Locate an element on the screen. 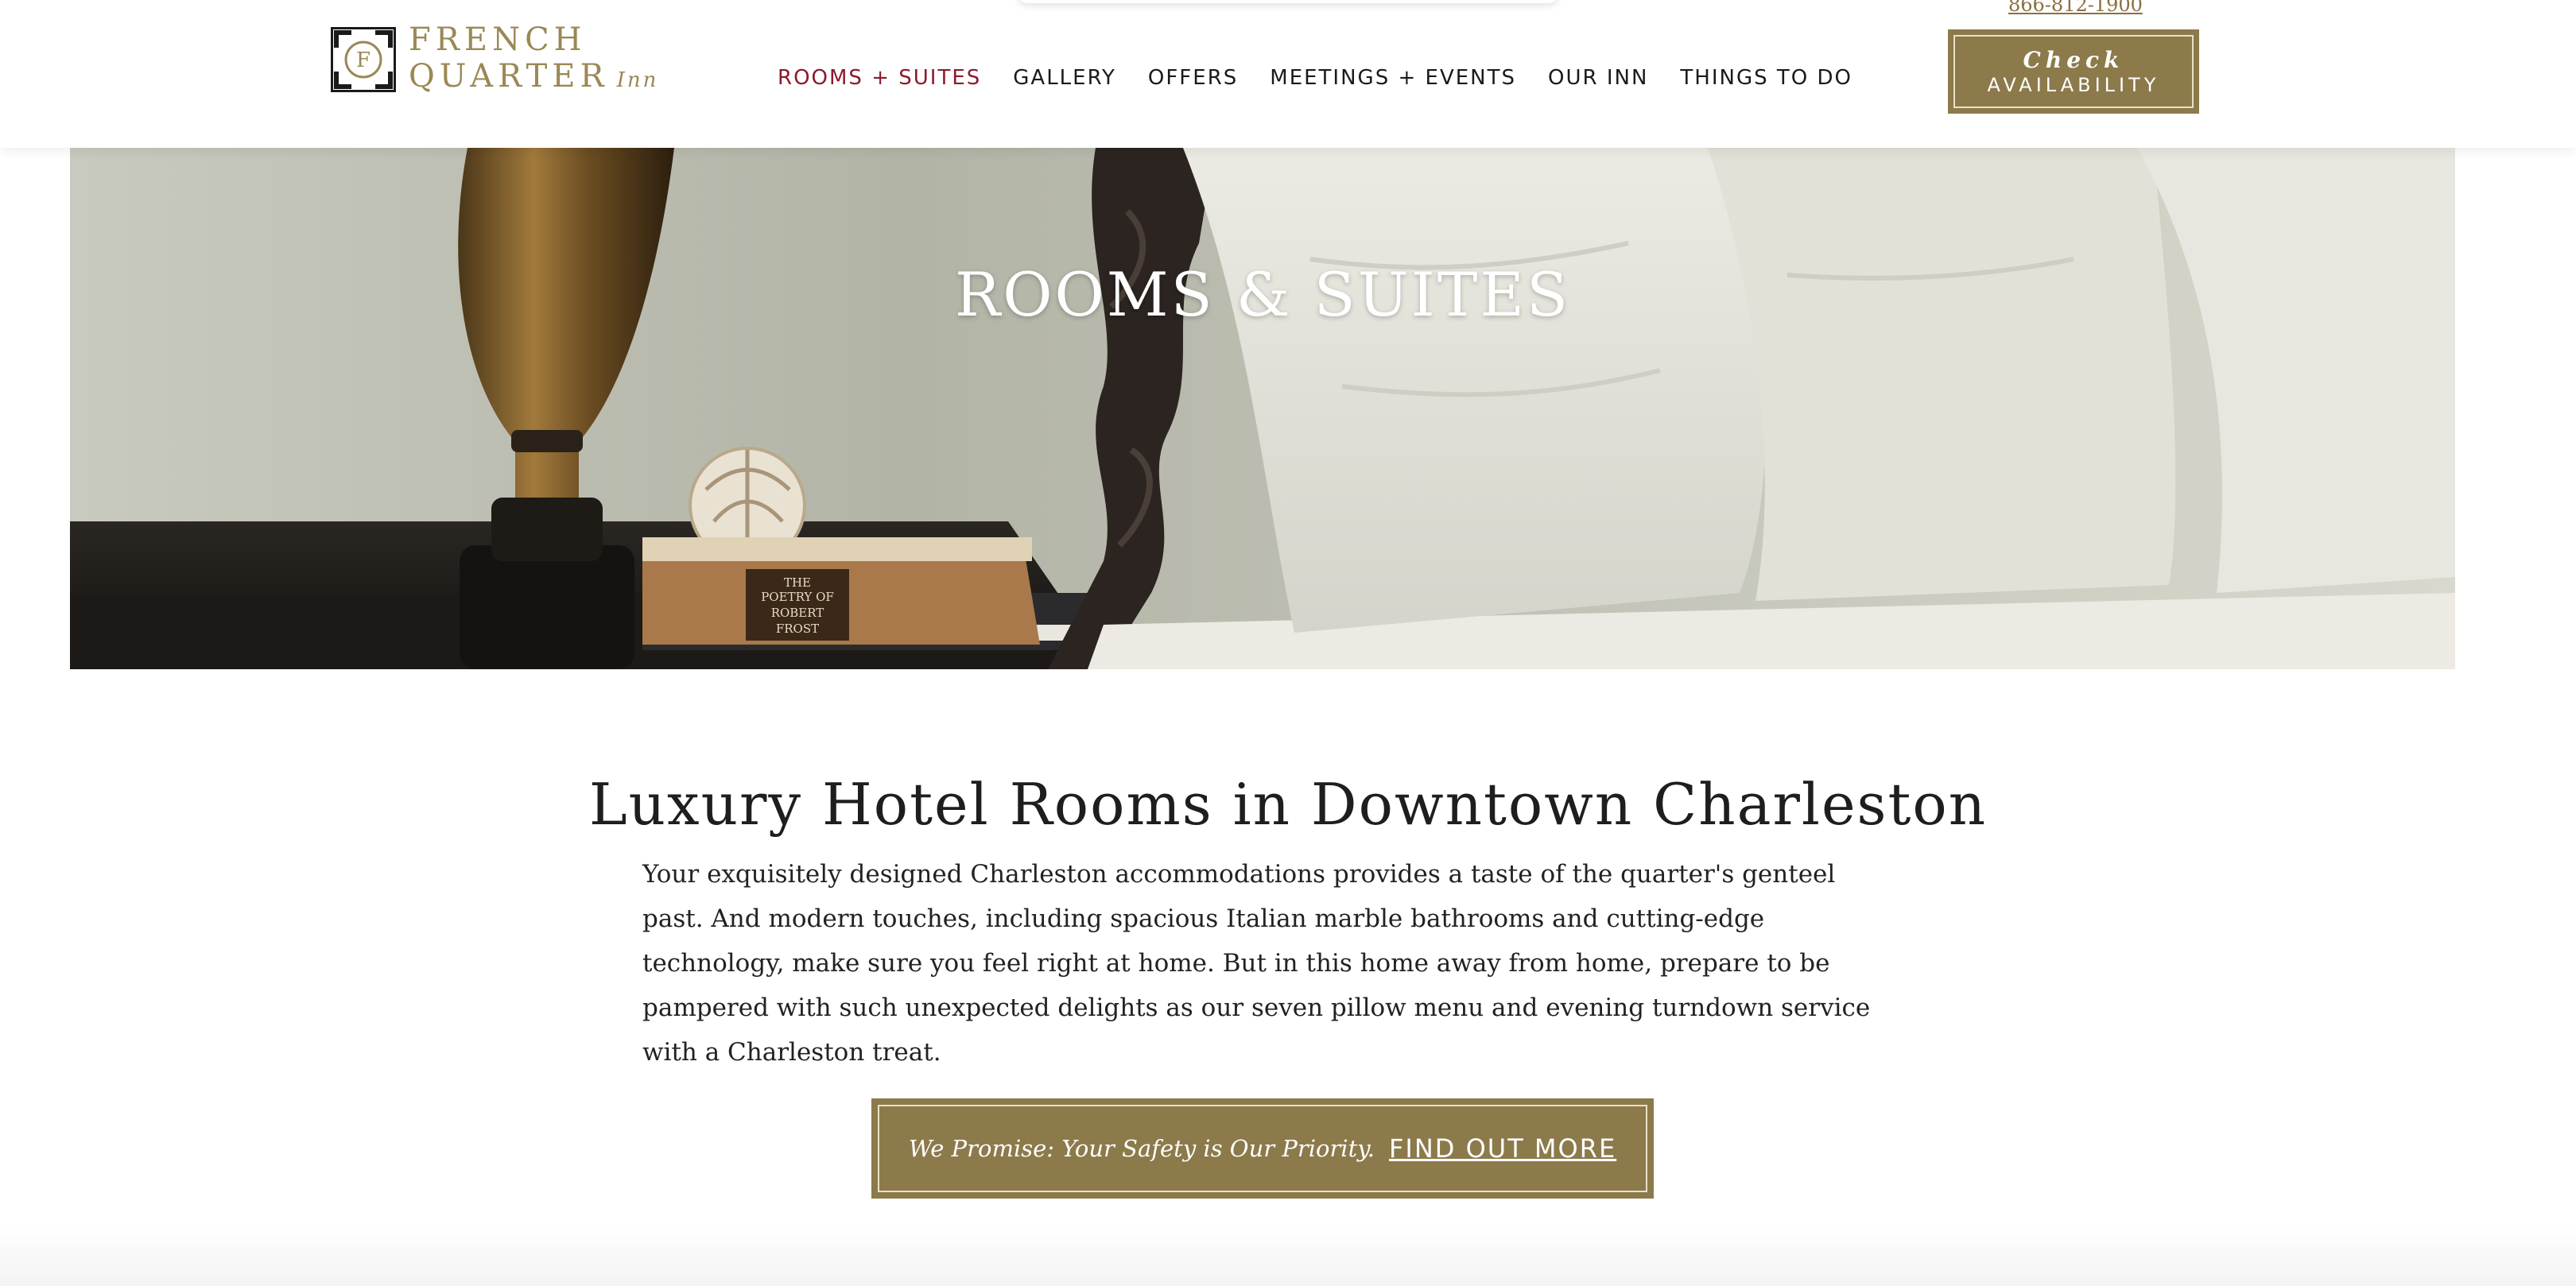  find-out-more-link: FIND OUT MORE is located at coordinates (1502, 1148).